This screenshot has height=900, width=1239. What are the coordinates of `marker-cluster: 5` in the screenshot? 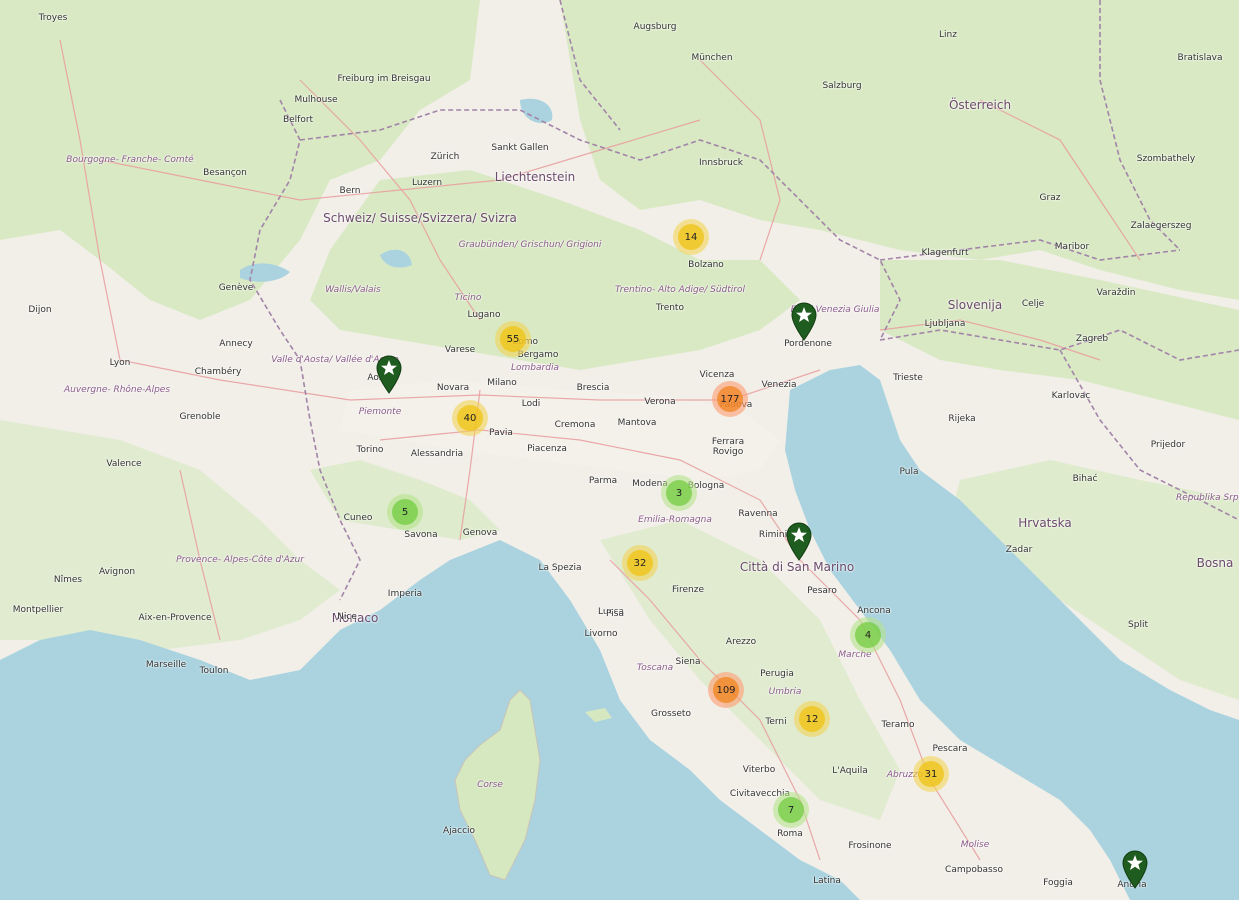 It's located at (405, 512).